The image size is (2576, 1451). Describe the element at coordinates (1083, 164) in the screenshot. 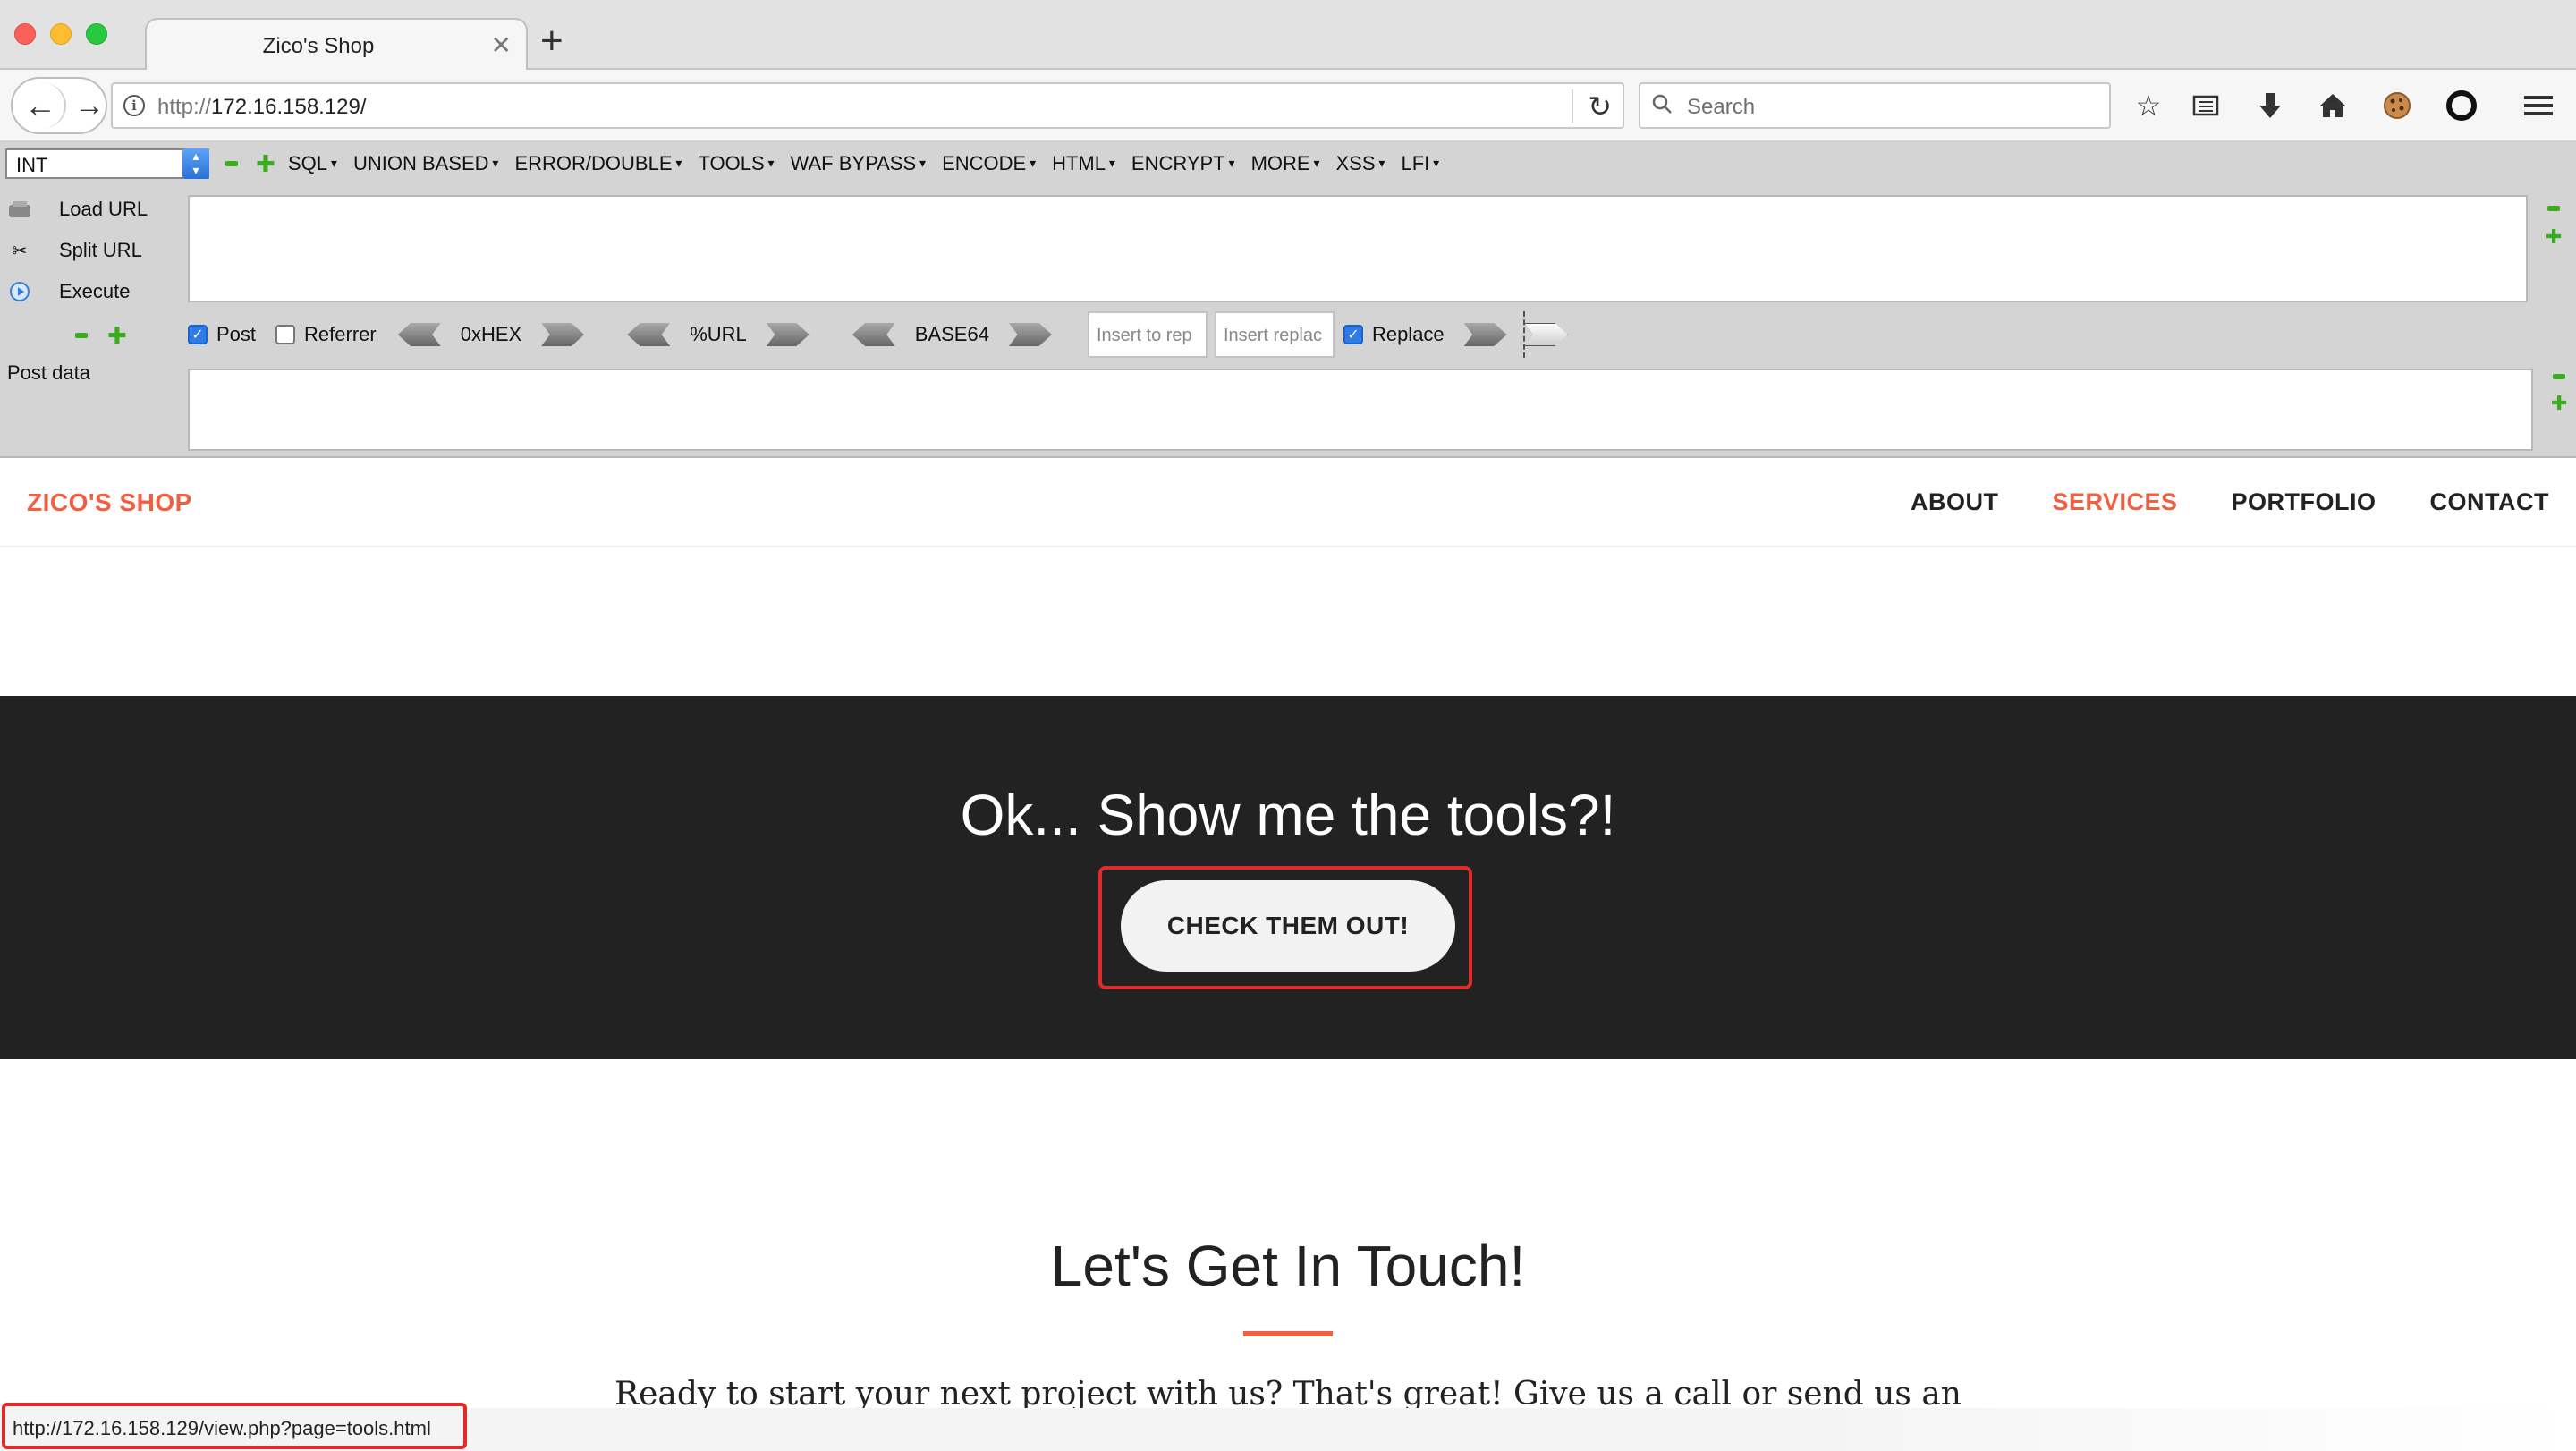

I see `hackbar-menu-html: HTML` at that location.